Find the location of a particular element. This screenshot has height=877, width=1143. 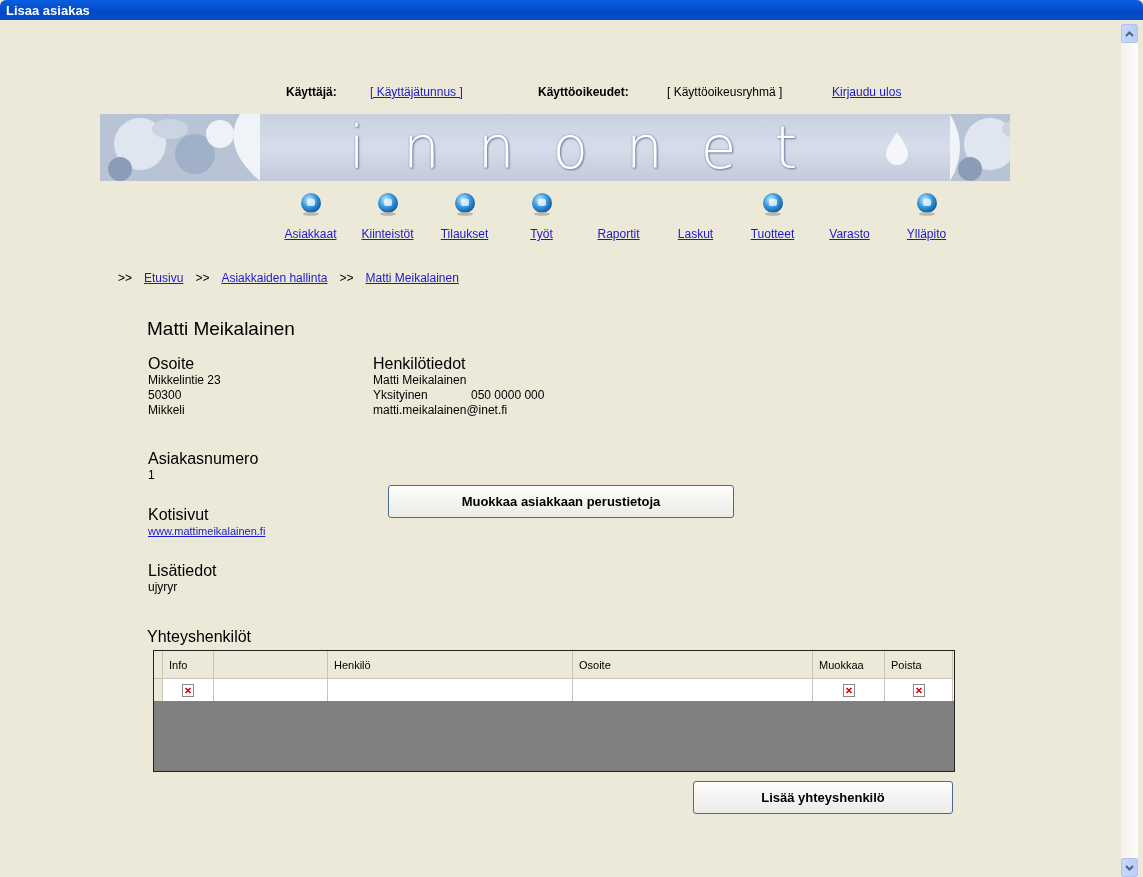

section-title: Yhteyshenkilöt is located at coordinates (200, 637).